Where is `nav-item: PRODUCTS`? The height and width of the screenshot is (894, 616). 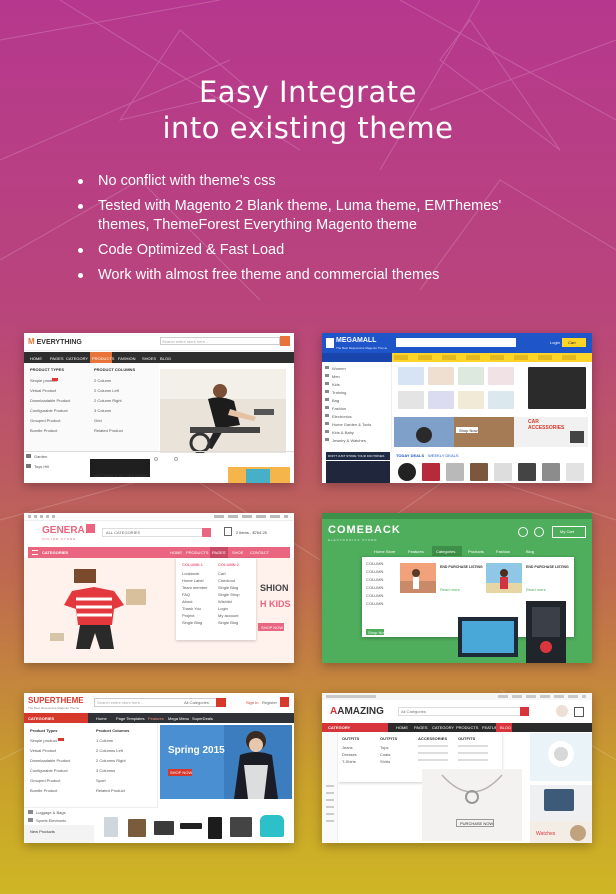 nav-item: PRODUCTS is located at coordinates (197, 552).